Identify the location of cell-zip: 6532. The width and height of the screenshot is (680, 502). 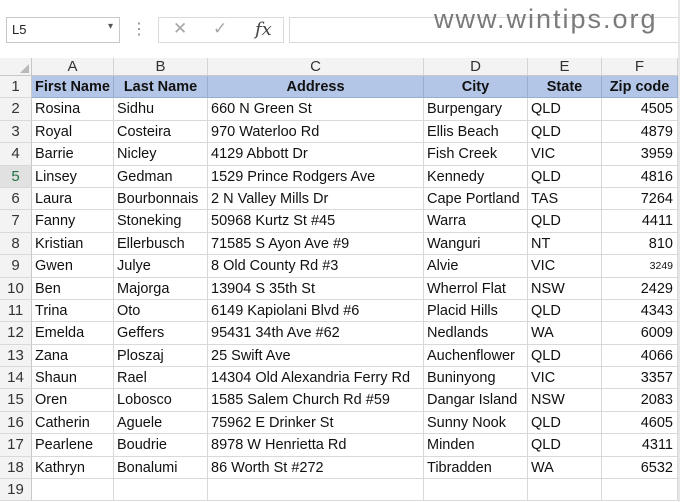
(640, 468).